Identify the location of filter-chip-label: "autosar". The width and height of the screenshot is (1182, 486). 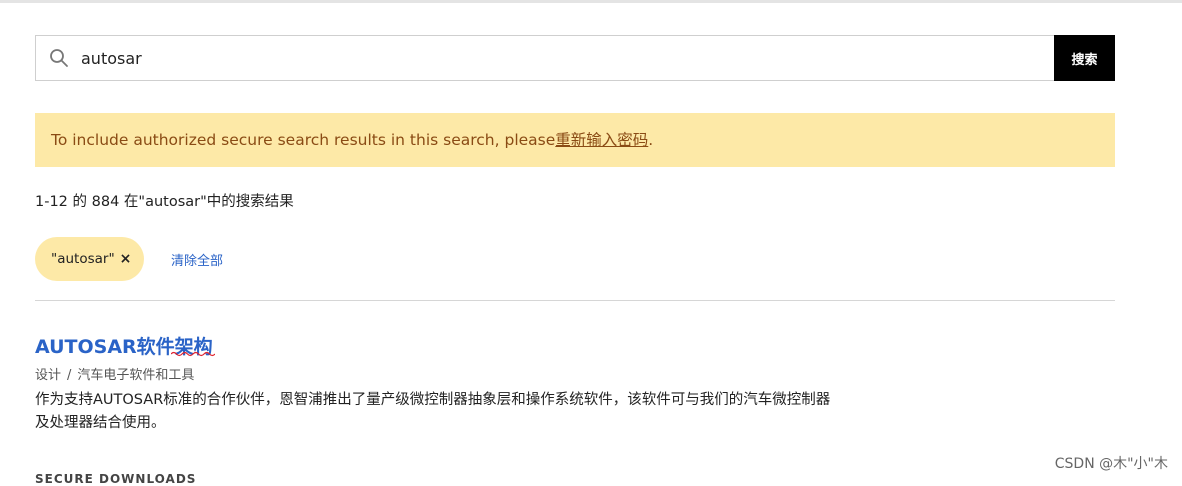
(83, 259).